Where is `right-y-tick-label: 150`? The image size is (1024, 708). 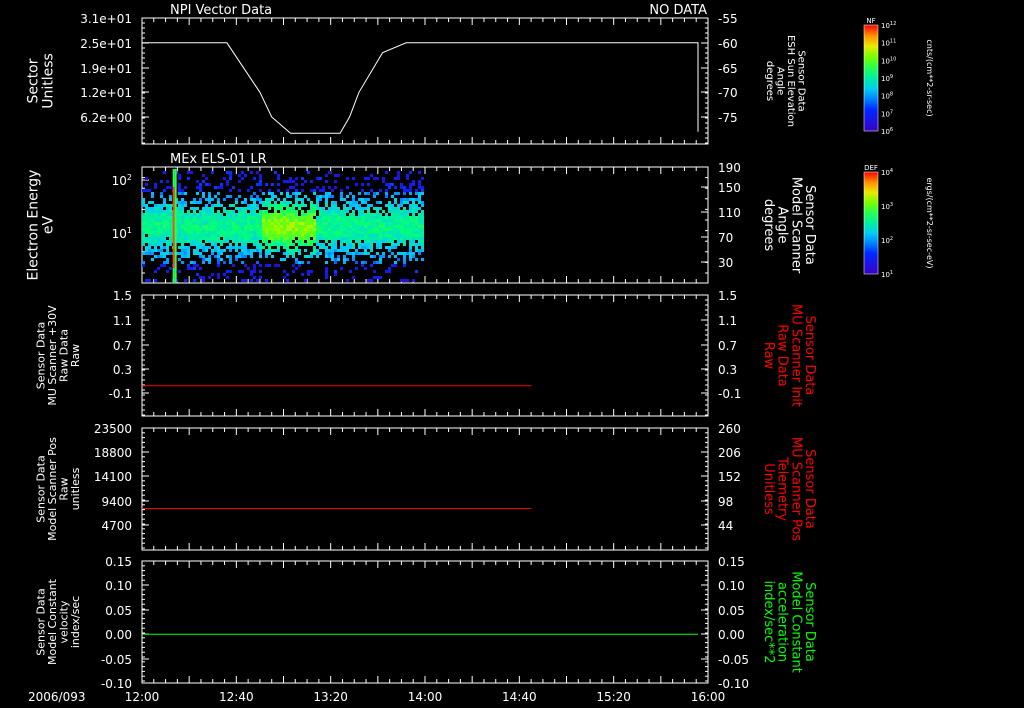
right-y-tick-label: 150 is located at coordinates (729, 188).